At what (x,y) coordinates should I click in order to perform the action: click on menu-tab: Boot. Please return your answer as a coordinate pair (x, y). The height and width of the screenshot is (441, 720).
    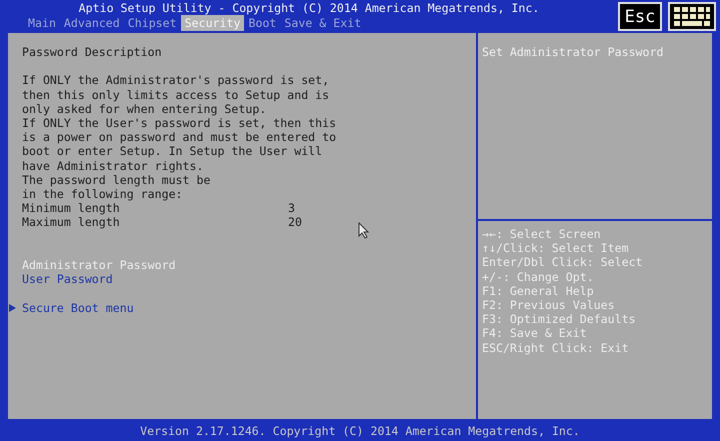
    Looking at the image, I should click on (262, 23).